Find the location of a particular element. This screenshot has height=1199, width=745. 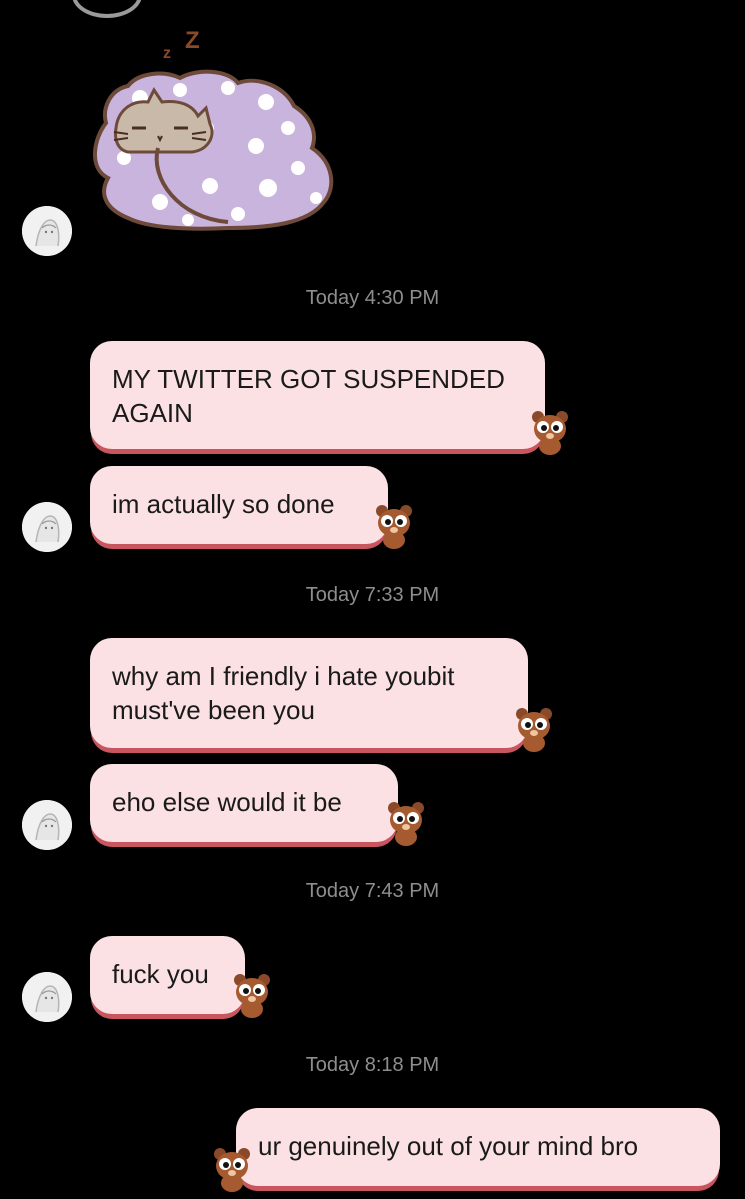

message-bubble: im actually so done is located at coordinates (239, 505).